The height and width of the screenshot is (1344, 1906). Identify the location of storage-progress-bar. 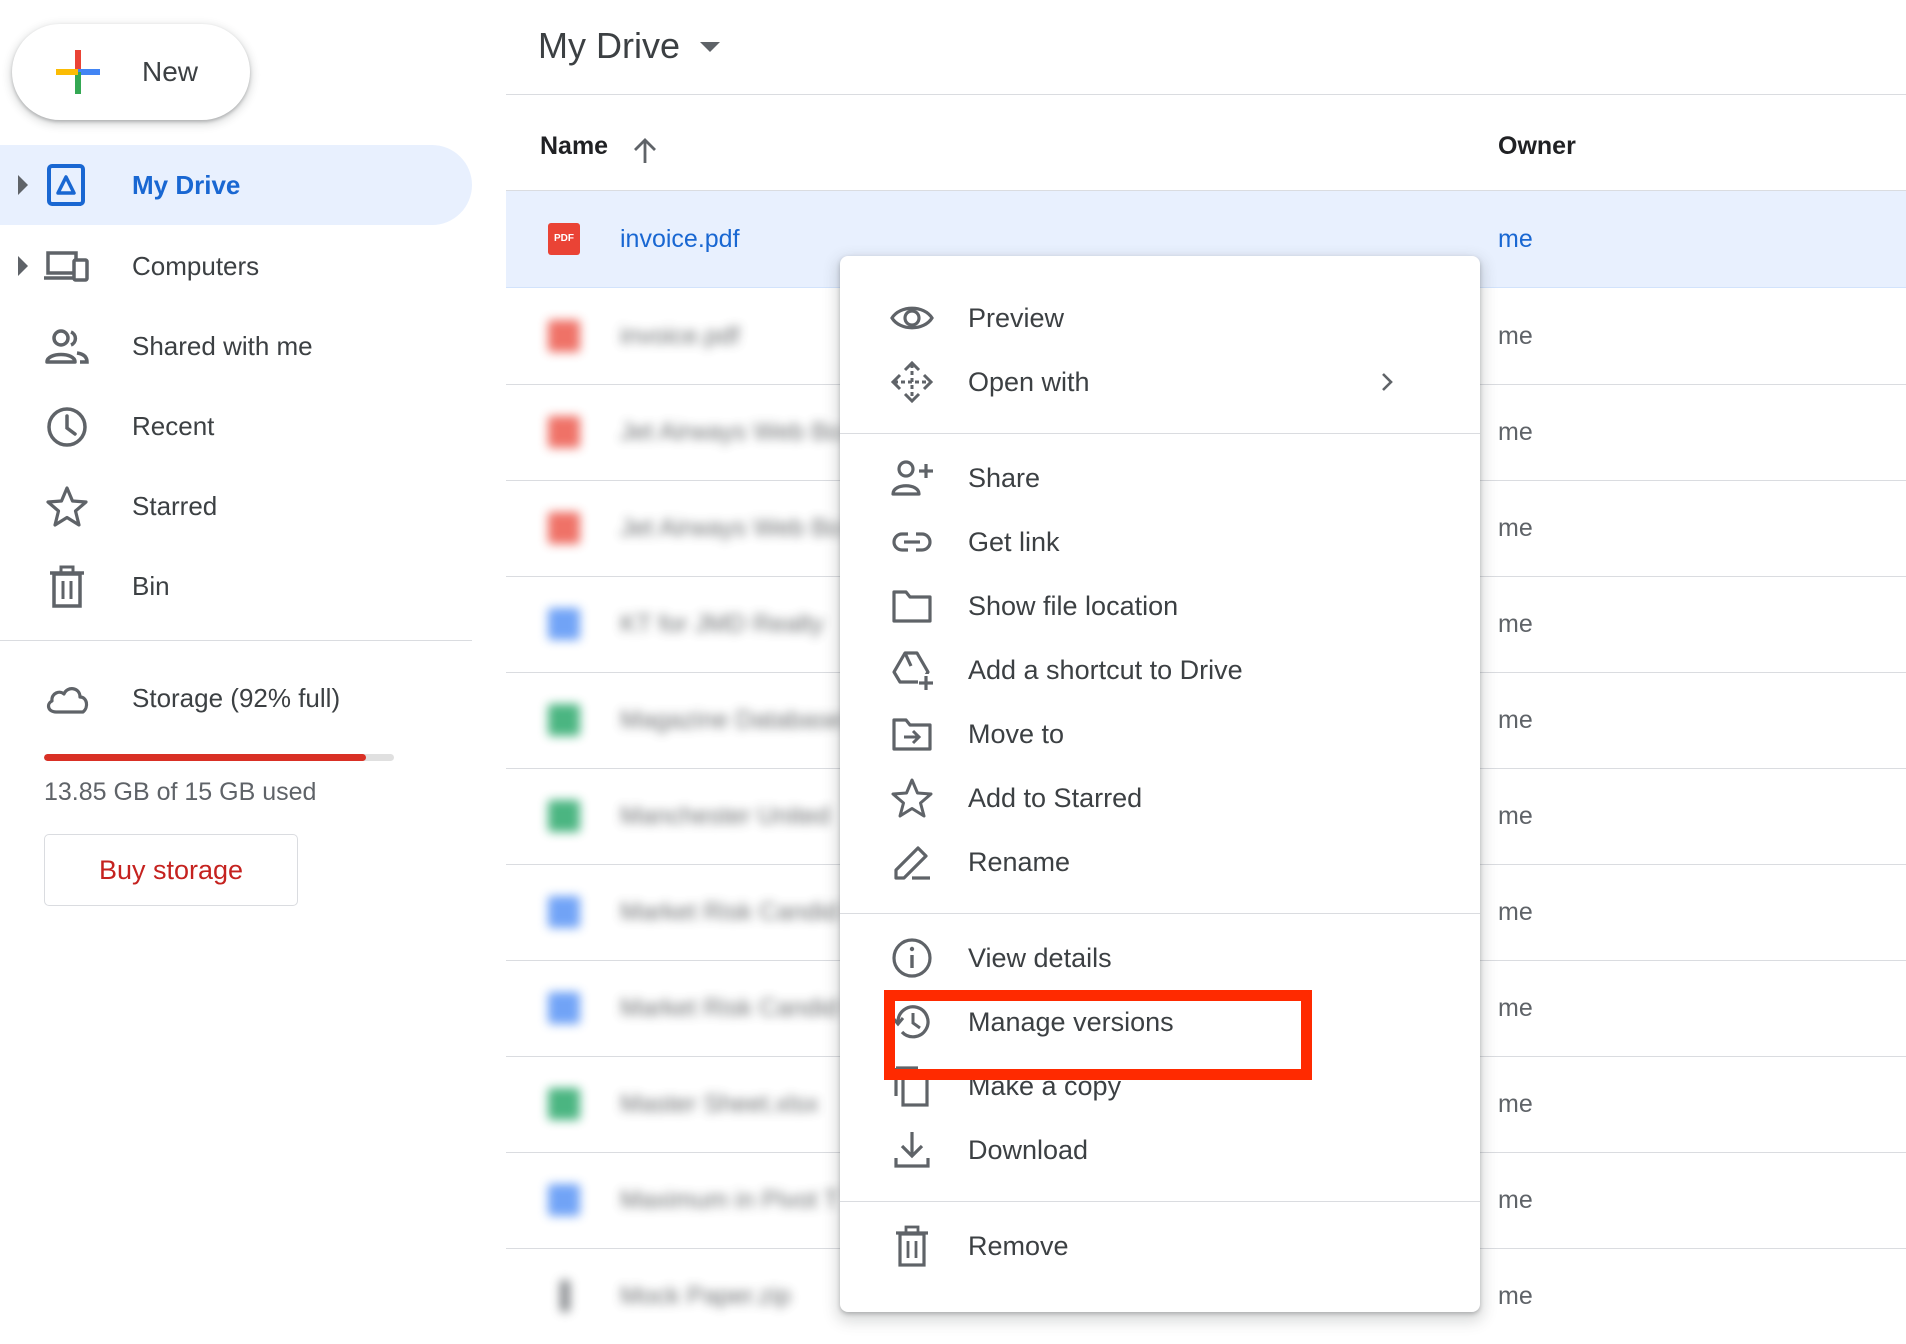
(219, 757).